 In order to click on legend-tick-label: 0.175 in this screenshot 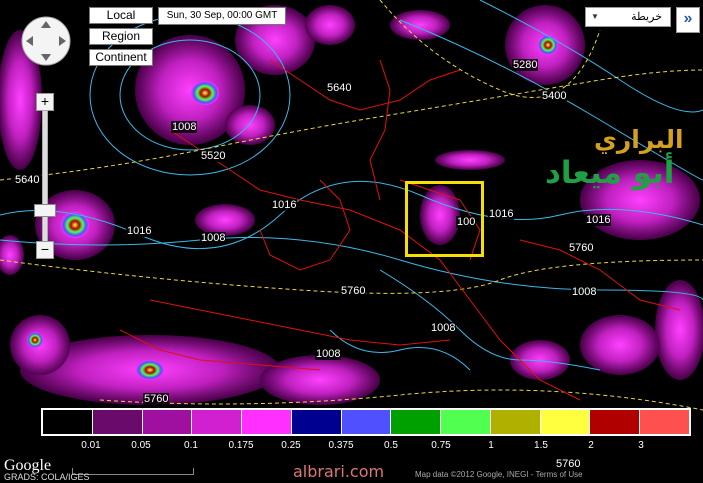, I will do `click(241, 445)`.